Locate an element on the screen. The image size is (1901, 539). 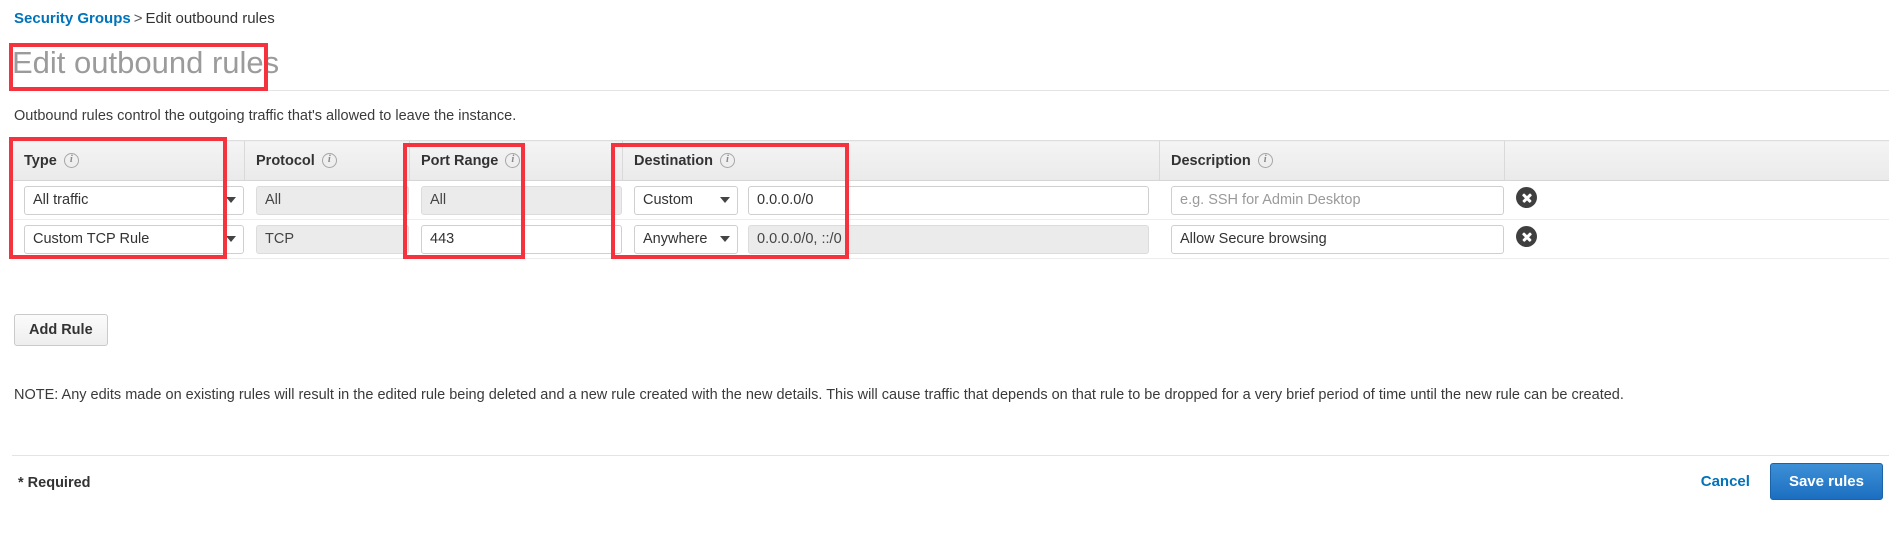
column-label-protocol: Protocol is located at coordinates (285, 160).